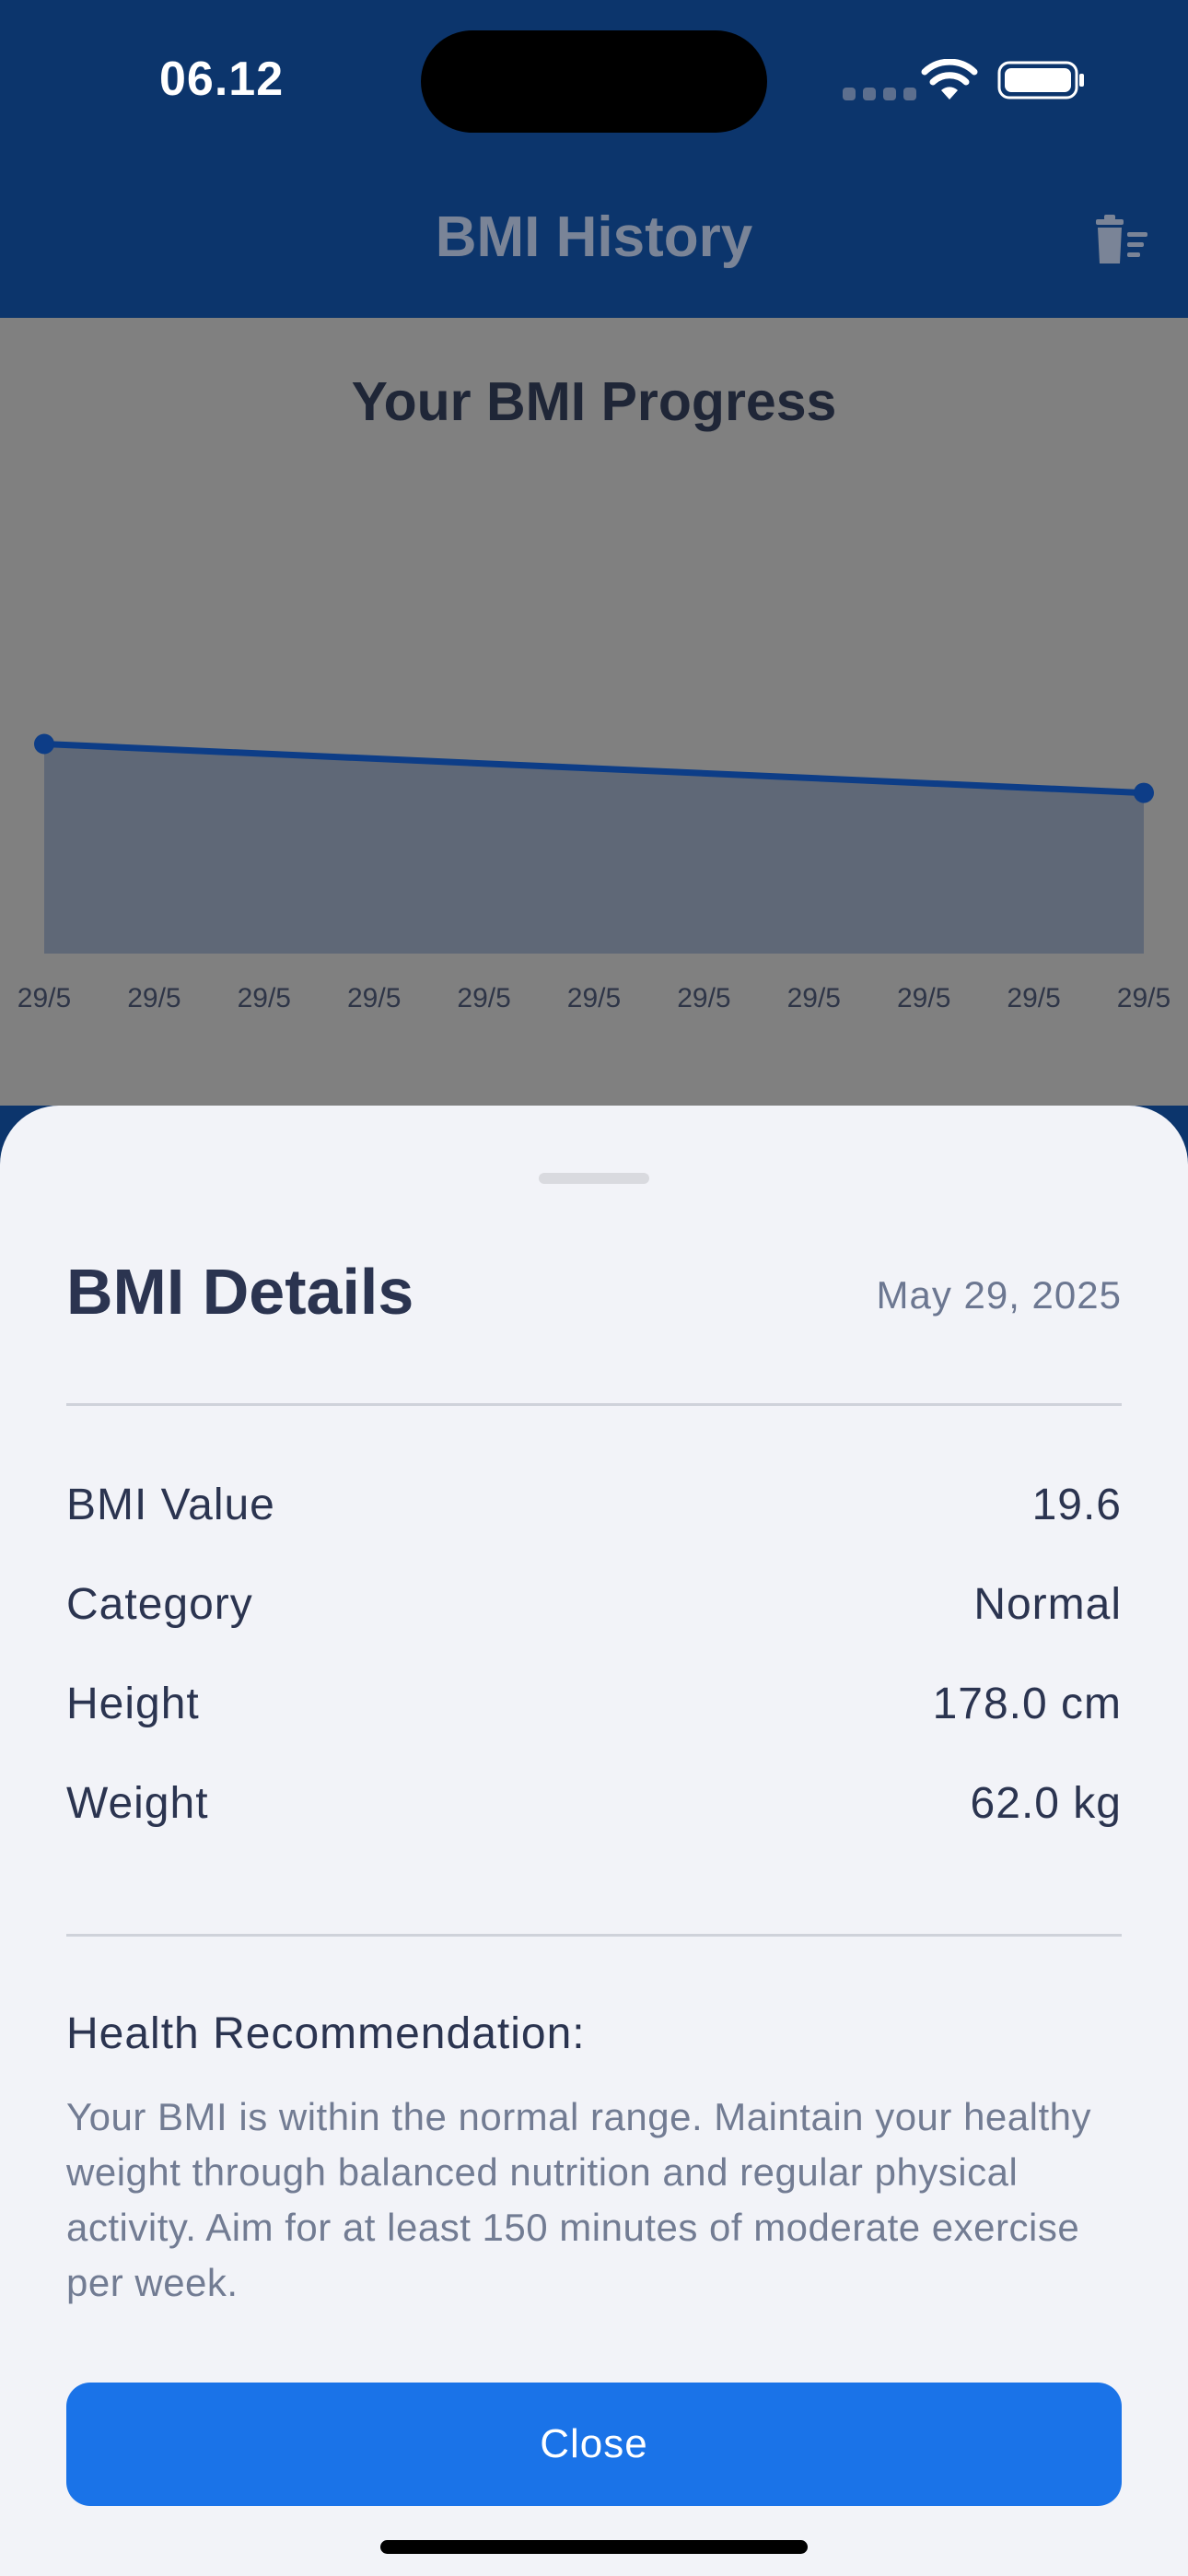 The height and width of the screenshot is (2576, 1188). I want to click on weight-value: 62.0 kg, so click(1046, 1803).